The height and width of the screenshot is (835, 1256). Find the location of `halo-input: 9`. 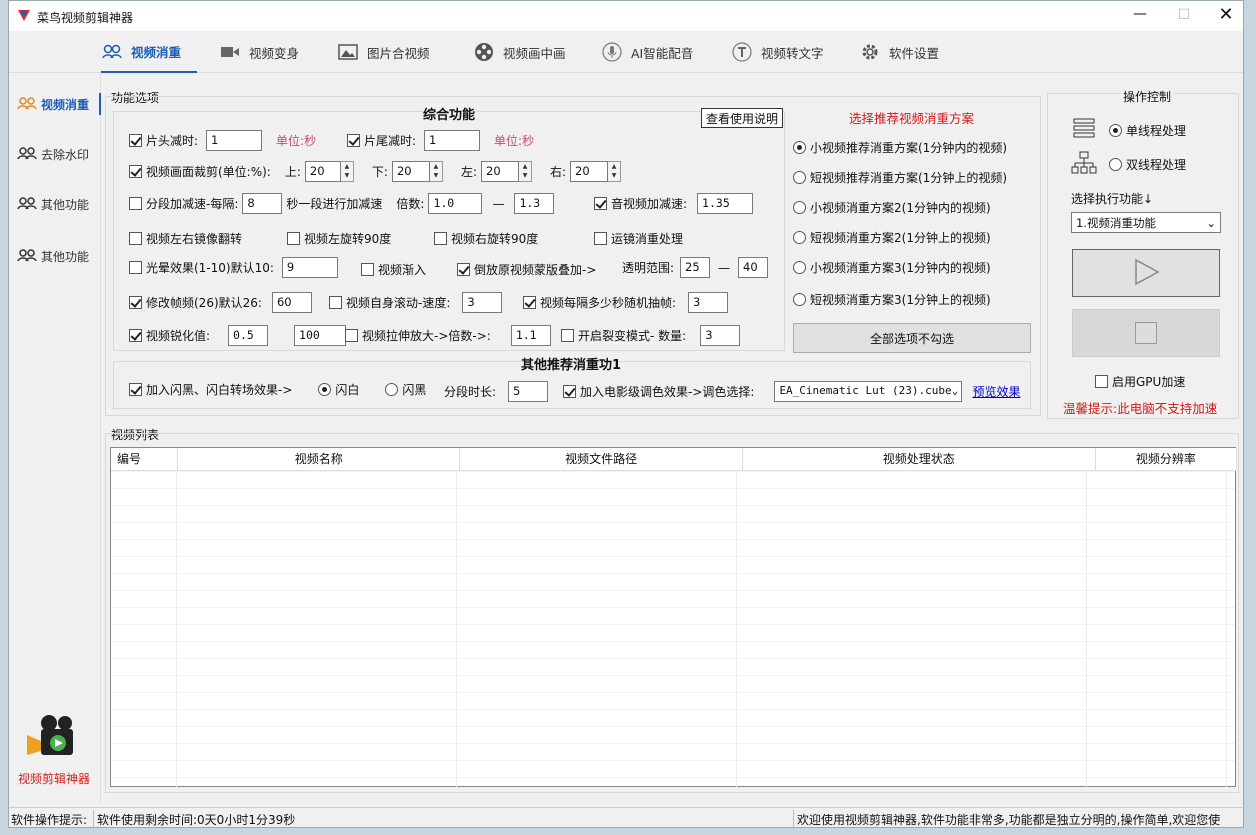

halo-input: 9 is located at coordinates (309, 267).